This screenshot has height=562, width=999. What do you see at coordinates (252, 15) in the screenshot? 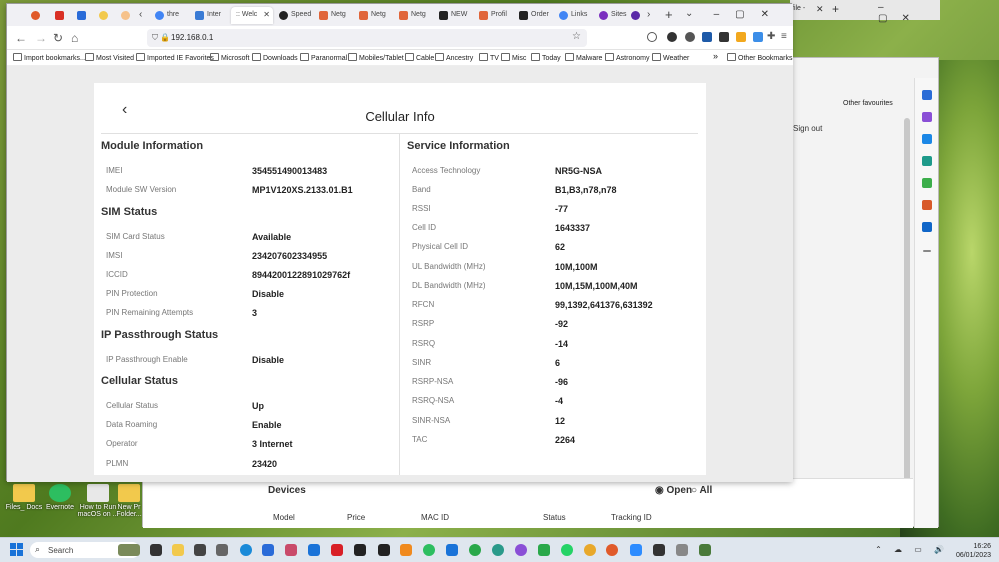
I see `tab-welcome-active: :: Welc ✕` at bounding box center [252, 15].